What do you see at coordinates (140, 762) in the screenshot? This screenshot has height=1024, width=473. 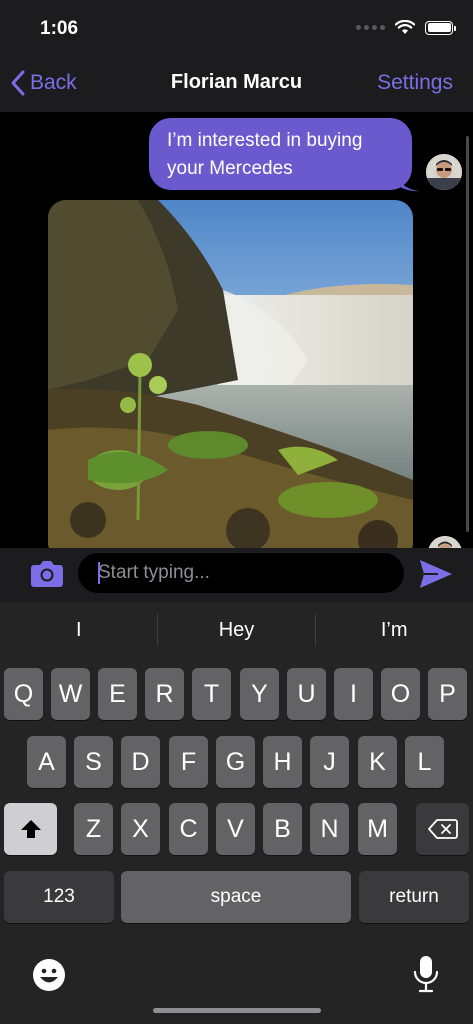 I see `key-d: D` at bounding box center [140, 762].